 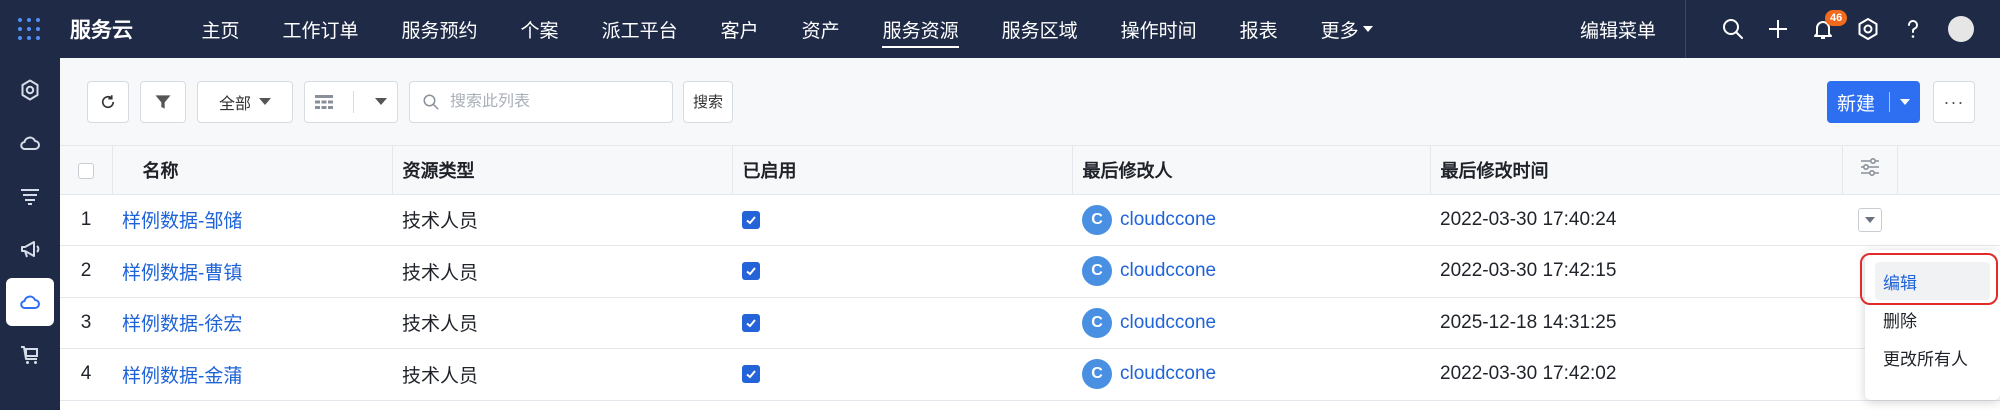 What do you see at coordinates (439, 29) in the screenshot?
I see `nav-item-service-appointments: 服务预约` at bounding box center [439, 29].